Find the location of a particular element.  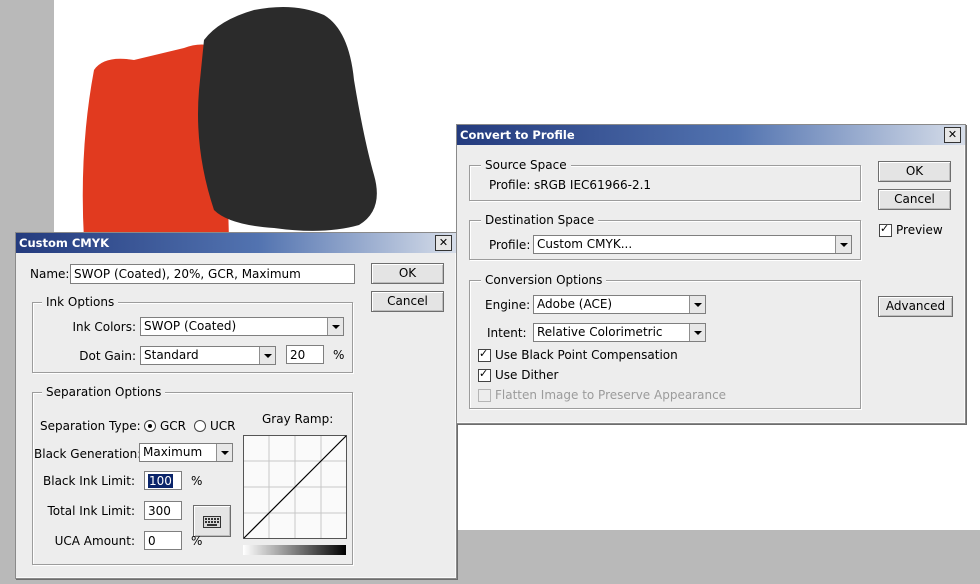

dither-label: Use Dither is located at coordinates (527, 375).